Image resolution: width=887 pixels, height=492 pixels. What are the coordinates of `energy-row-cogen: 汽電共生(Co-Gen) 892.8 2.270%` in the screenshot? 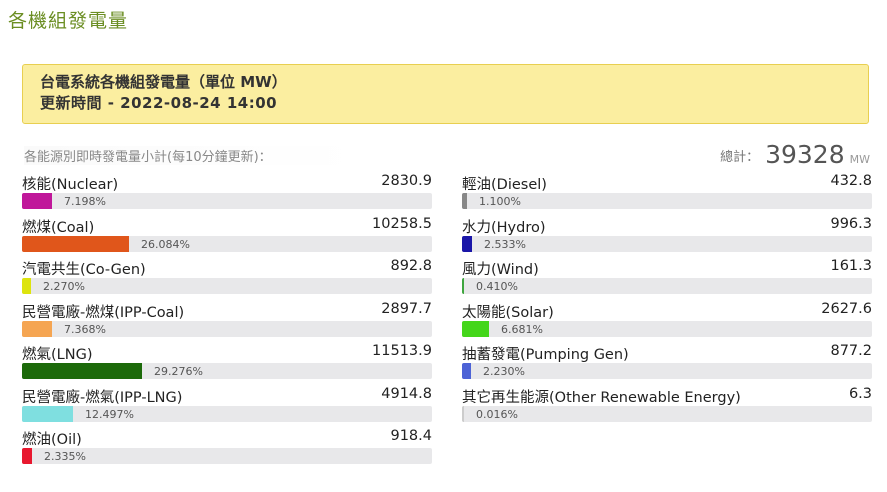 It's located at (227, 278).